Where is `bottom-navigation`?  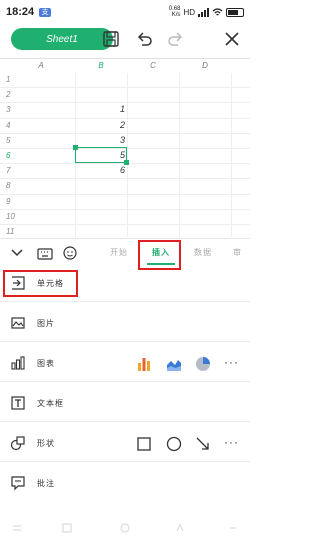
bottom-navigation is located at coordinates (125, 529).